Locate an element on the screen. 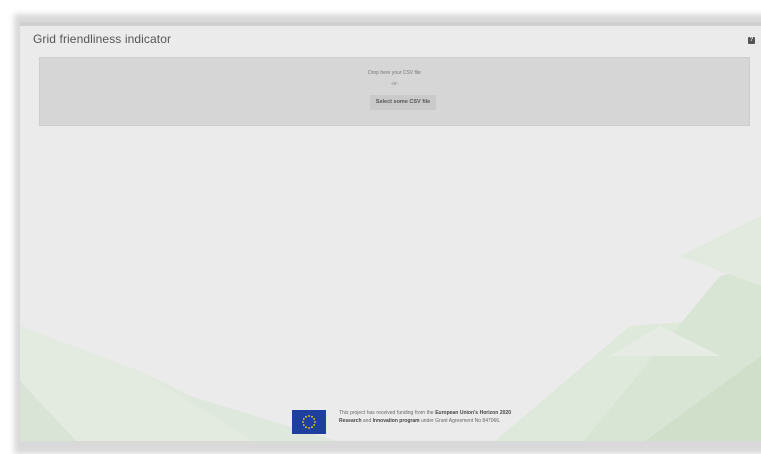 The image size is (761, 454). eu-flag-icon is located at coordinates (309, 422).